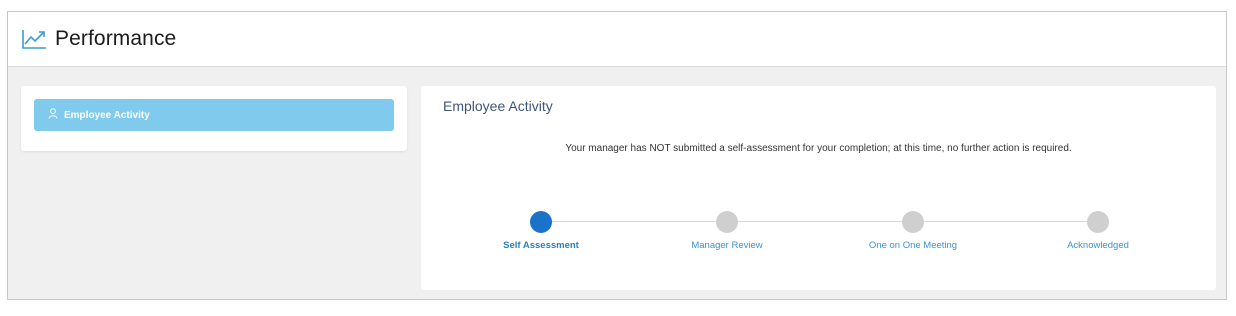  I want to click on step-manager-review: Manager Review, so click(727, 231).